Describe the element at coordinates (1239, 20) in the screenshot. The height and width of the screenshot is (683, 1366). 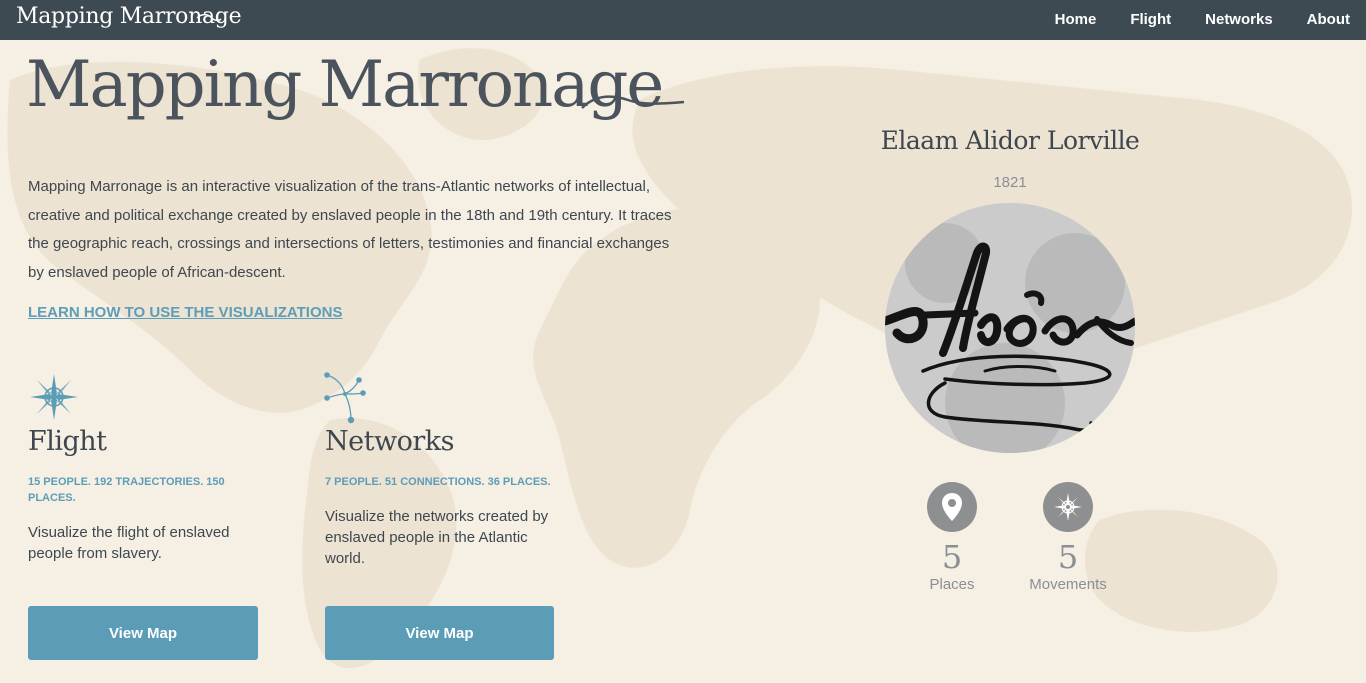
I see `nav-networks: Networks` at that location.